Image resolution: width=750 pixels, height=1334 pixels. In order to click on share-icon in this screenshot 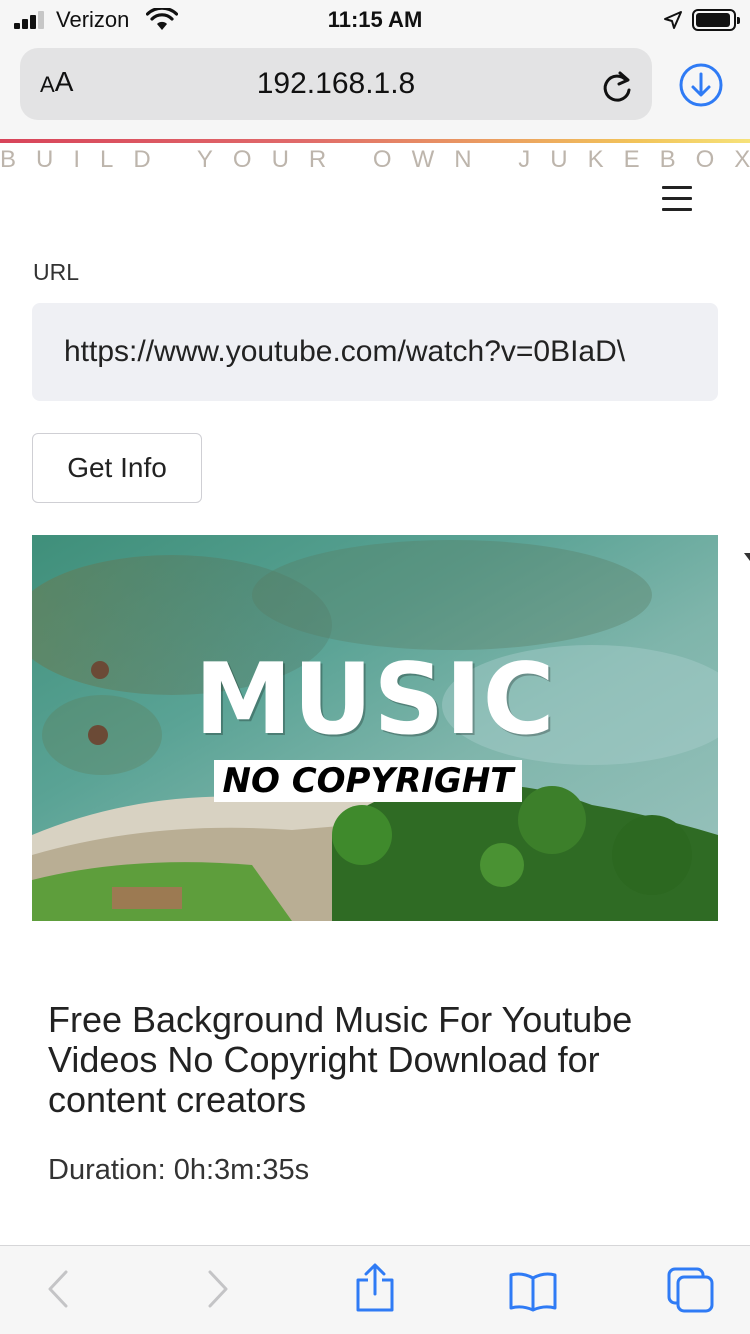, I will do `click(375, 1288)`.